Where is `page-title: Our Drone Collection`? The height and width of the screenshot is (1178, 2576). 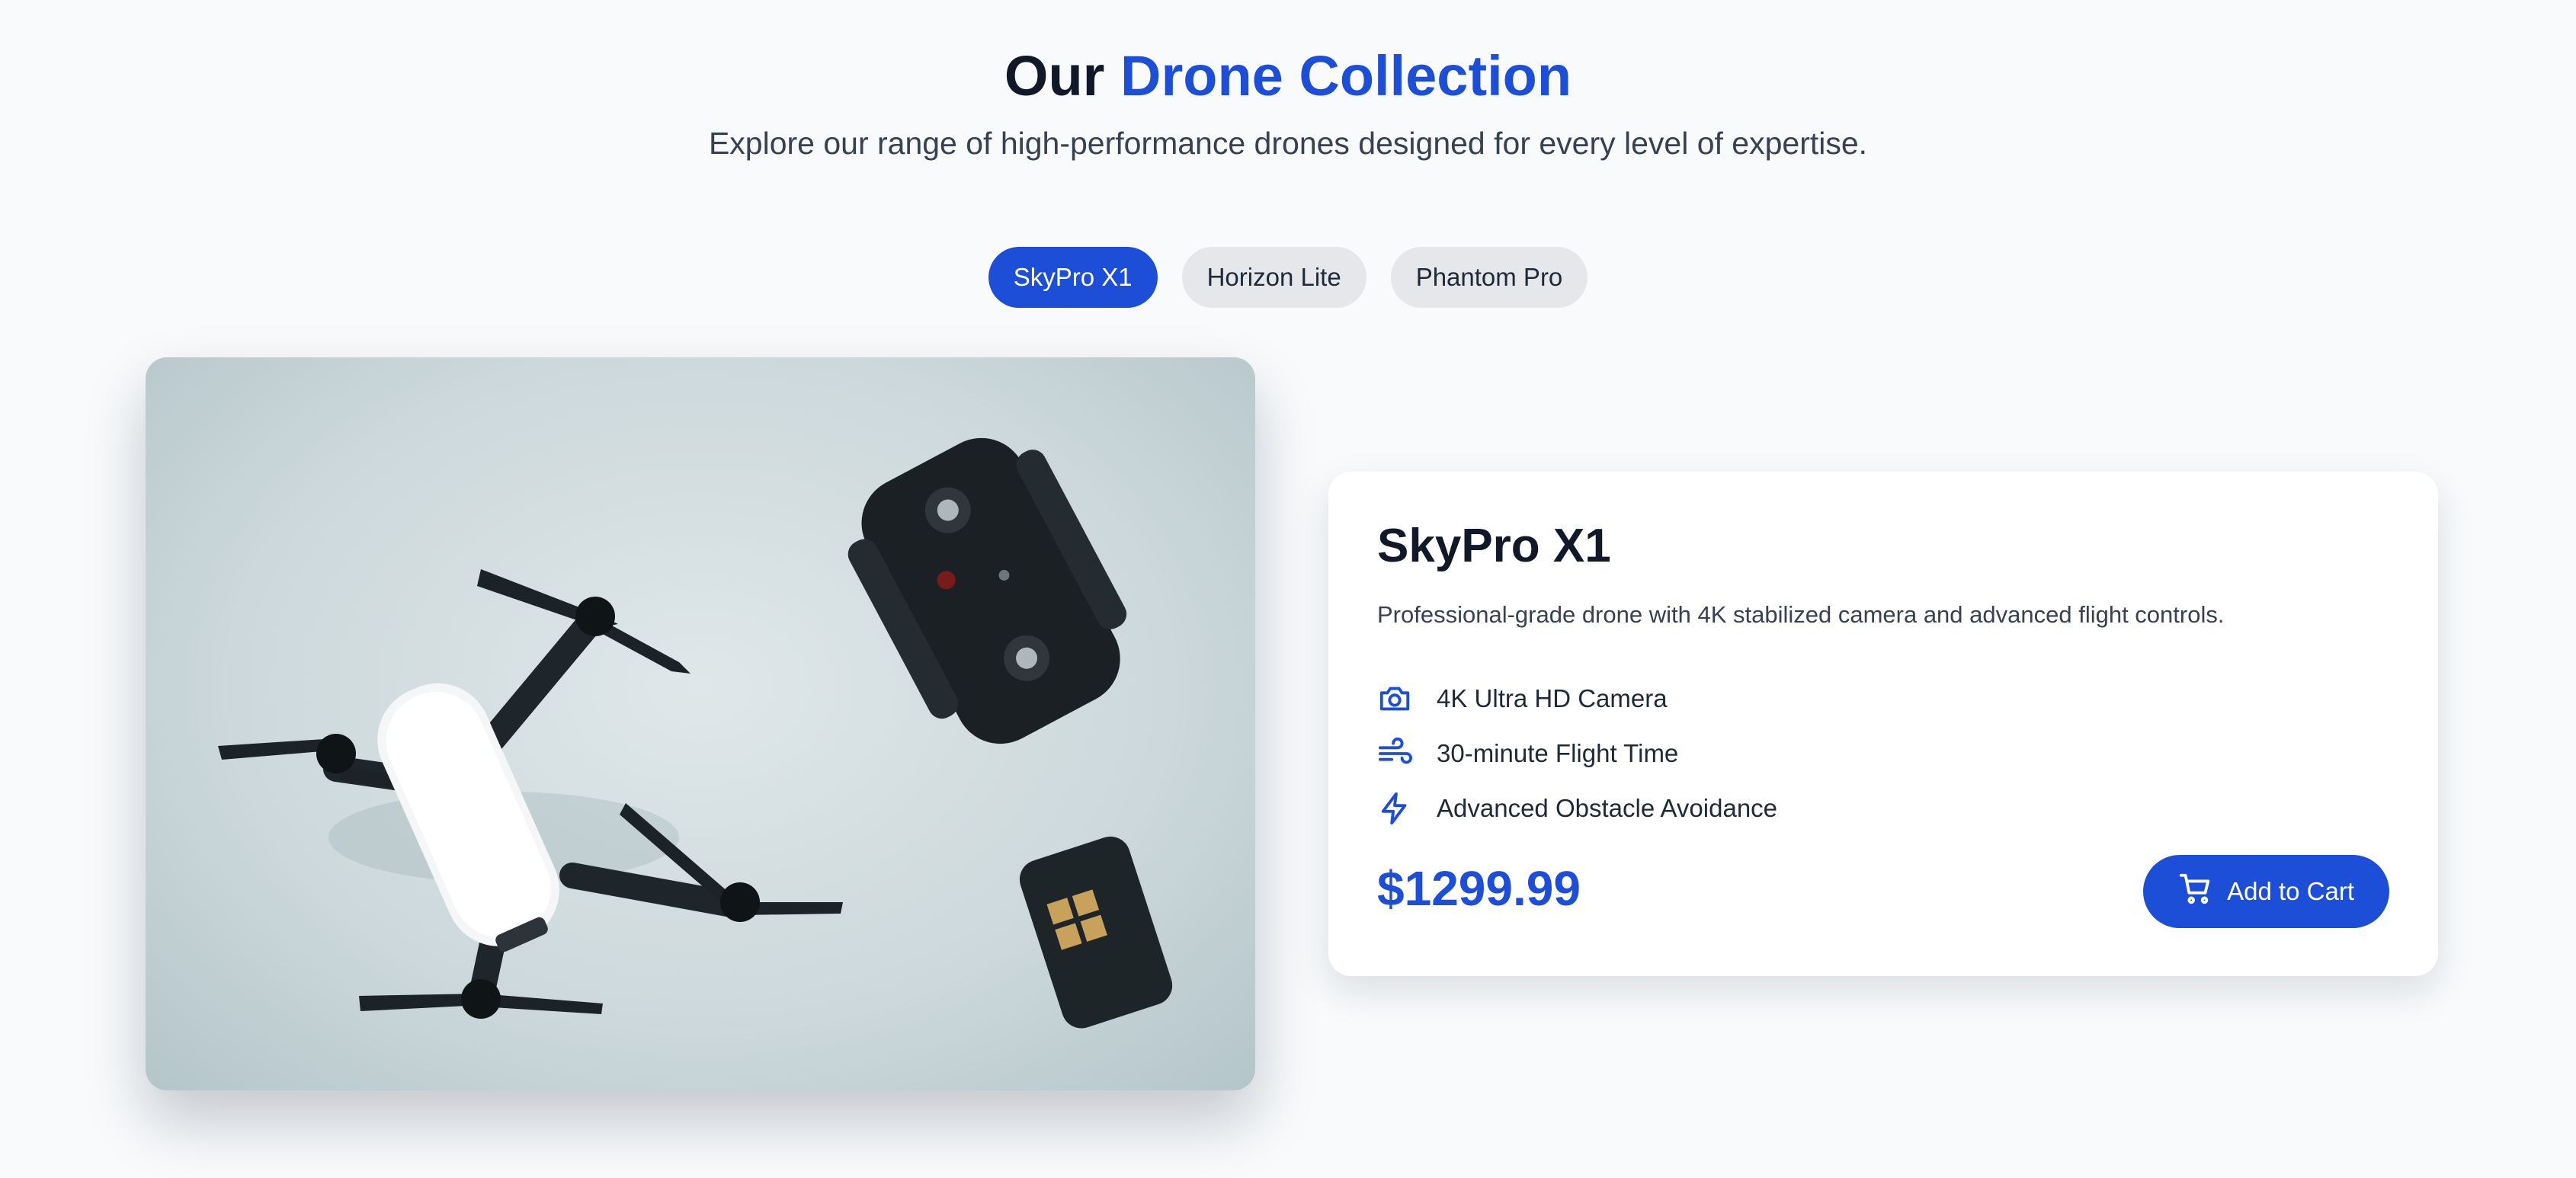 page-title: Our Drone Collection is located at coordinates (1288, 76).